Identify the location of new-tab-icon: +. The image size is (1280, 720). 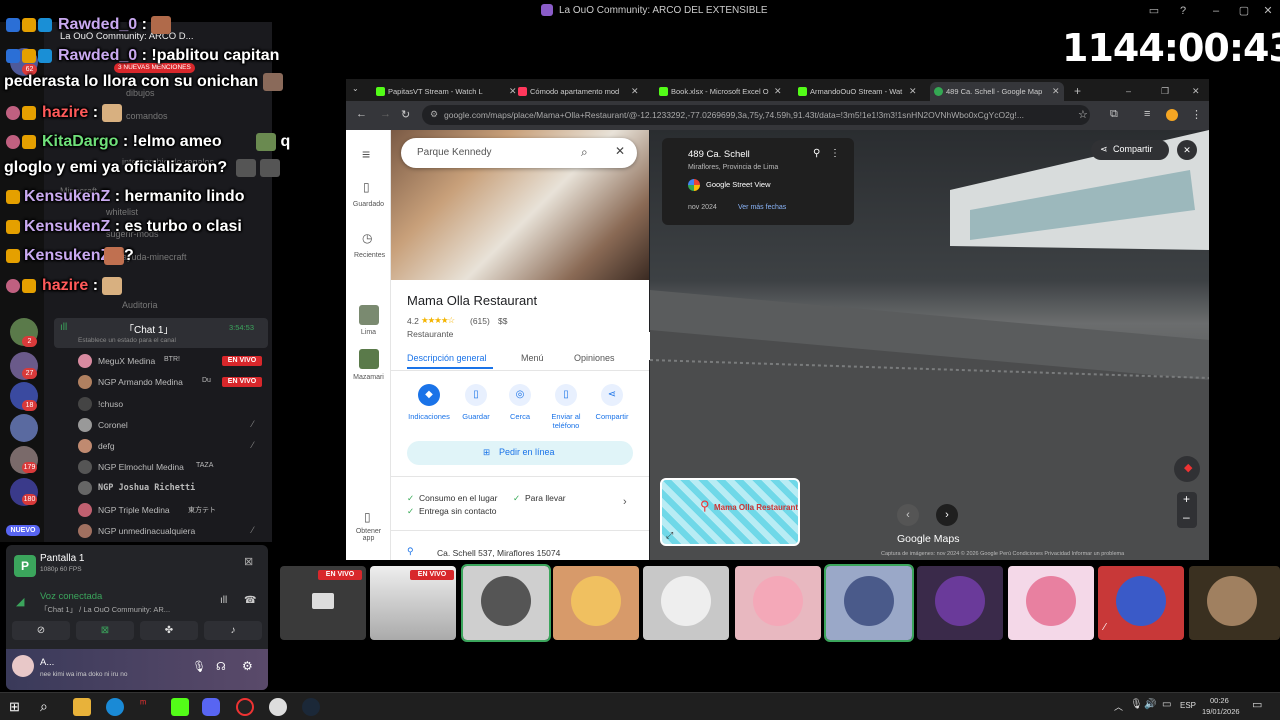
(1077, 91).